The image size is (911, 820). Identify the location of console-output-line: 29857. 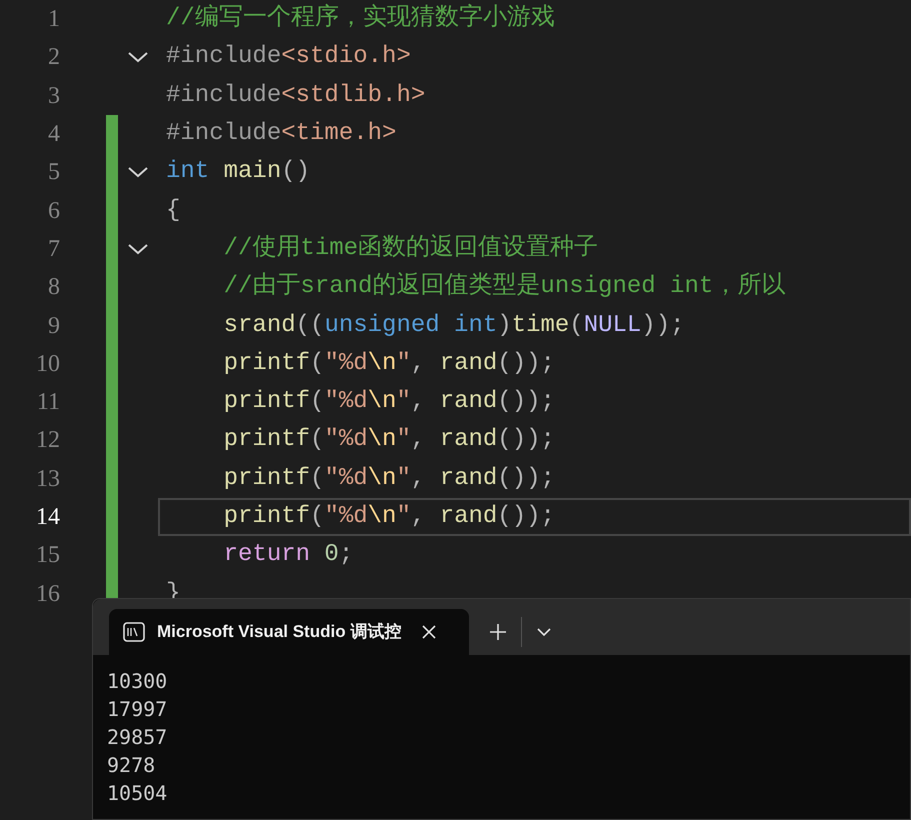
(137, 737).